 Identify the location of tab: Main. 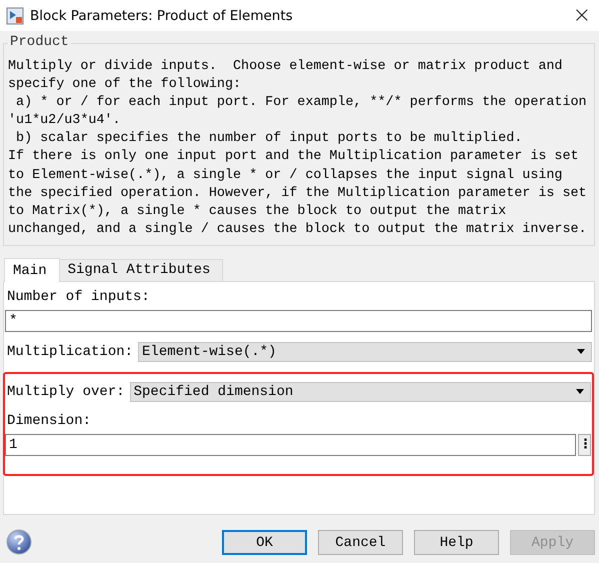
(32, 270).